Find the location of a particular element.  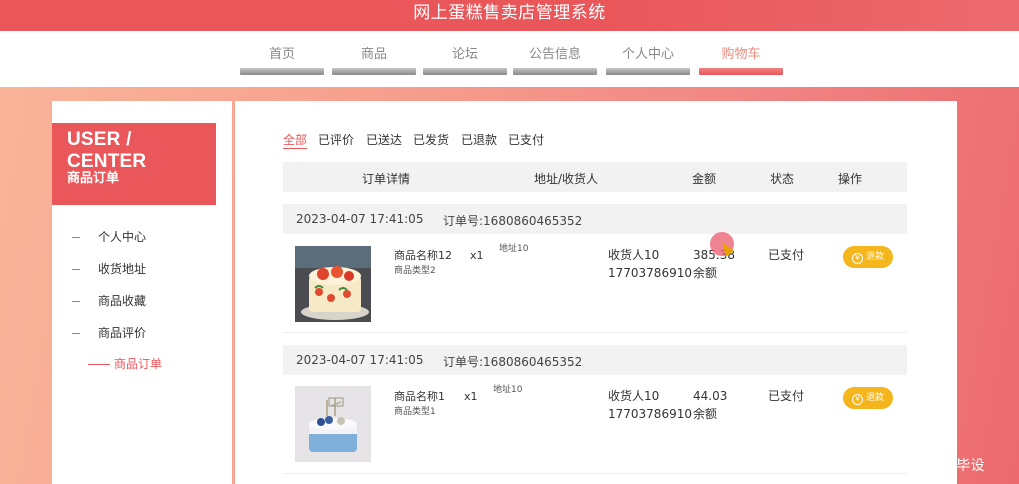

user-center-banner: USER / CENTER 商品订单 is located at coordinates (134, 164).